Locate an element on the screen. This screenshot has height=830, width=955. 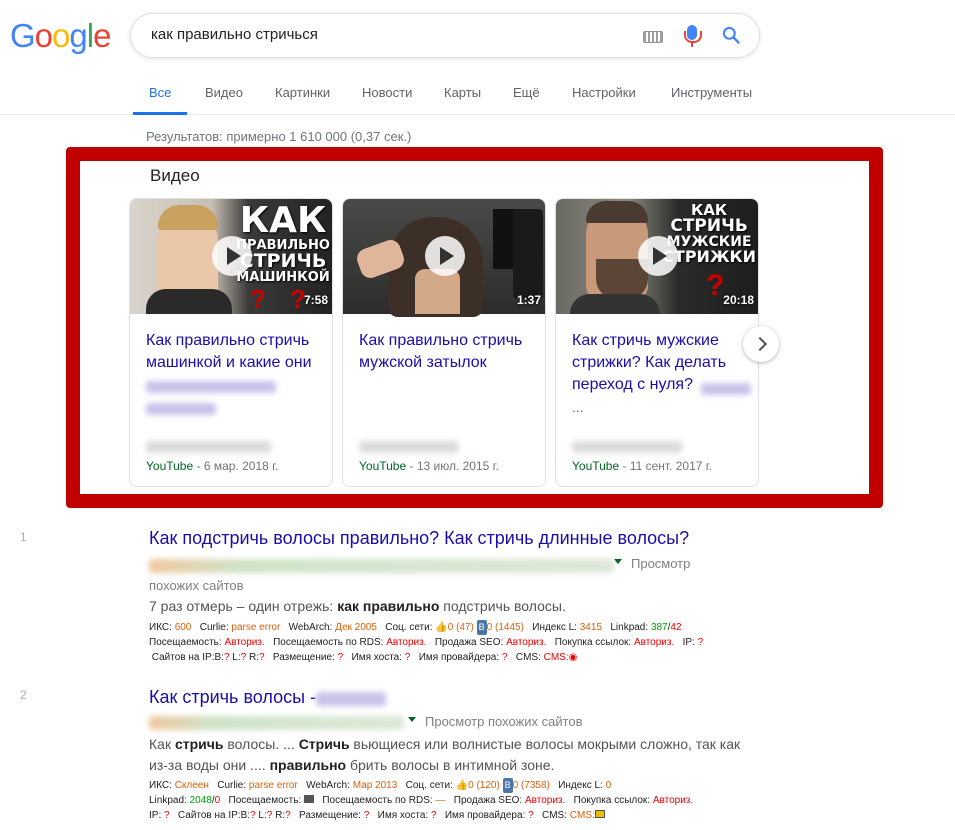
video-source: YouTube - 11 сент. 2017 г. is located at coordinates (642, 466).